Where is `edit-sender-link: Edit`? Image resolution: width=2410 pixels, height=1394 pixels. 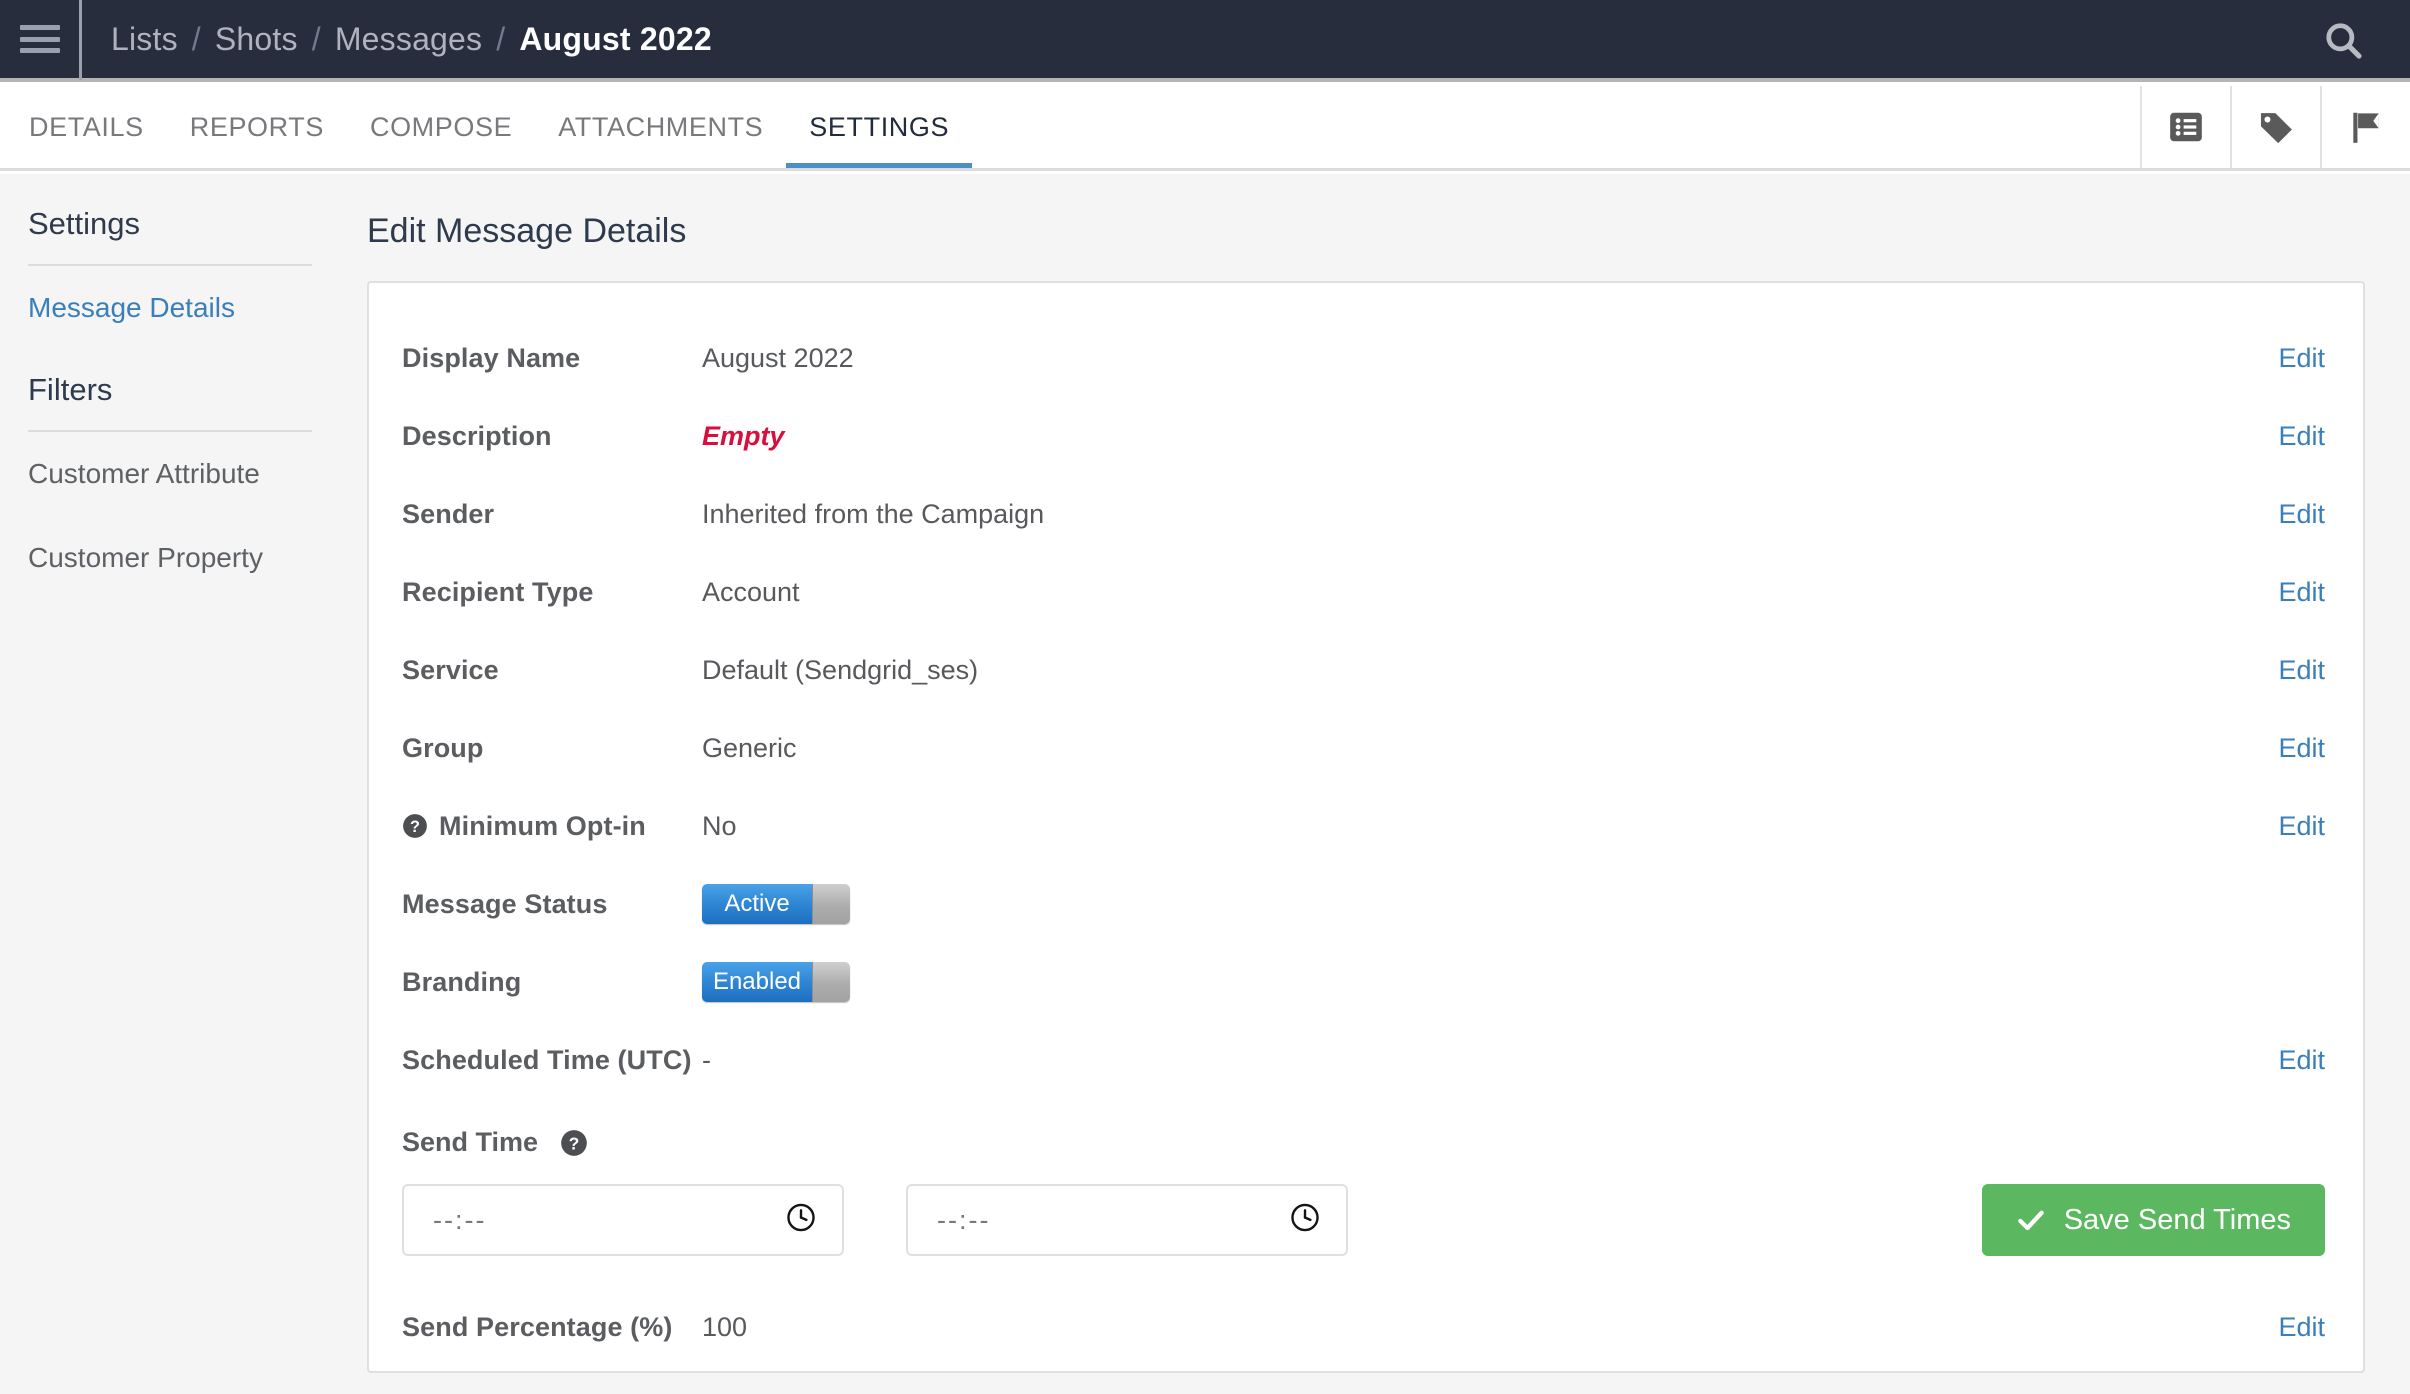
edit-sender-link: Edit is located at coordinates (2291, 514).